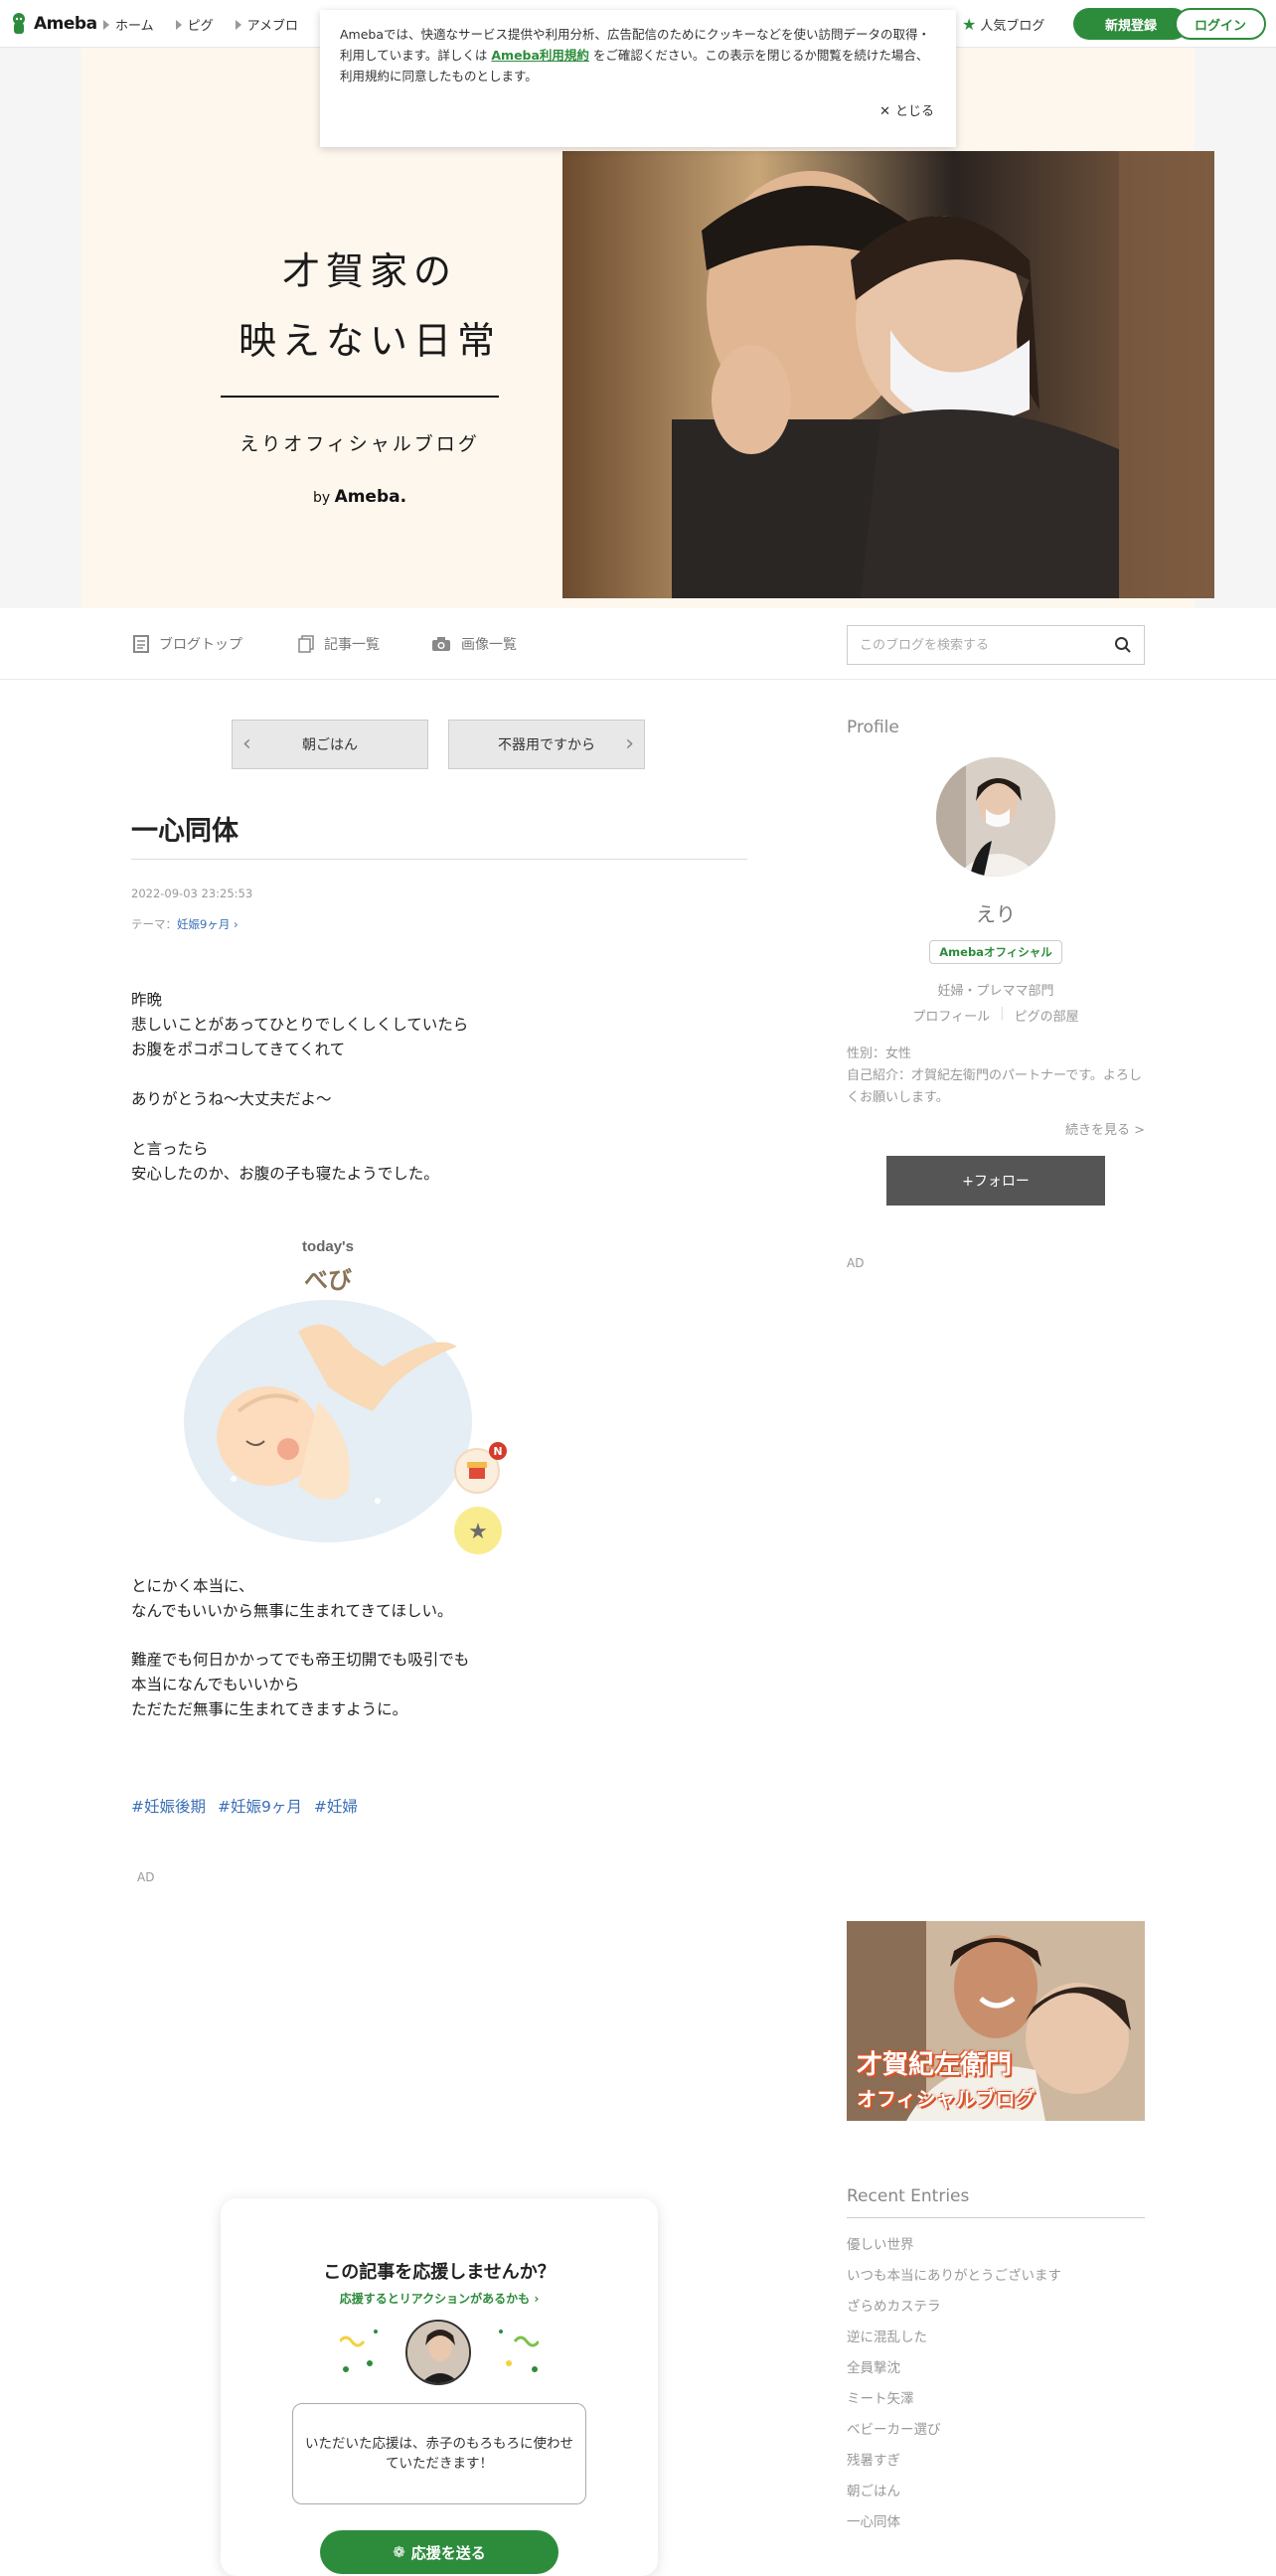 The height and width of the screenshot is (2576, 1276). I want to click on title-underline, so click(439, 859).